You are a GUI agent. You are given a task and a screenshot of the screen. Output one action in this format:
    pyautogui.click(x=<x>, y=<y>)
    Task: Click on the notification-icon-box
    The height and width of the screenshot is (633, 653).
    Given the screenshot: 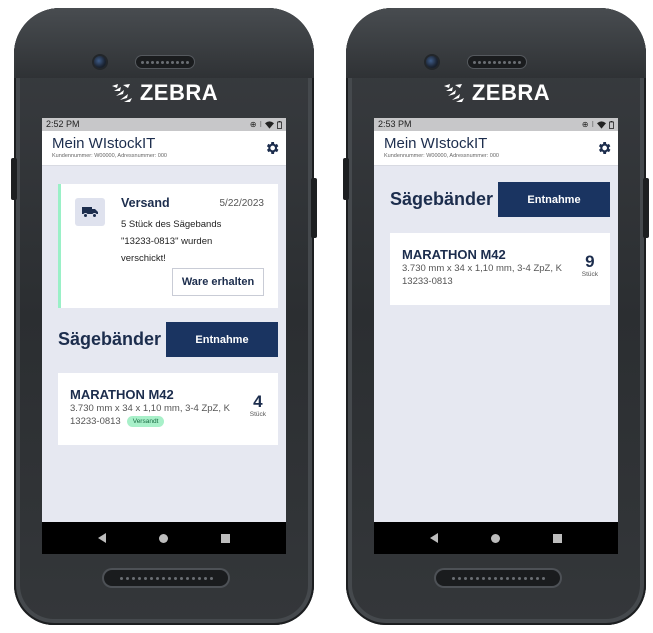 What is the action you would take?
    pyautogui.click(x=90, y=212)
    